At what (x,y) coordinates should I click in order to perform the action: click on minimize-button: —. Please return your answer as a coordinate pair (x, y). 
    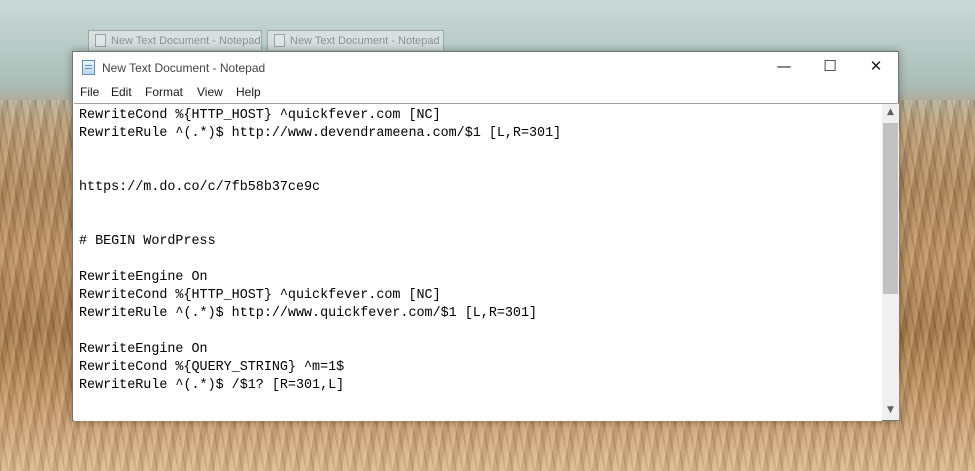
    Looking at the image, I should click on (784, 67).